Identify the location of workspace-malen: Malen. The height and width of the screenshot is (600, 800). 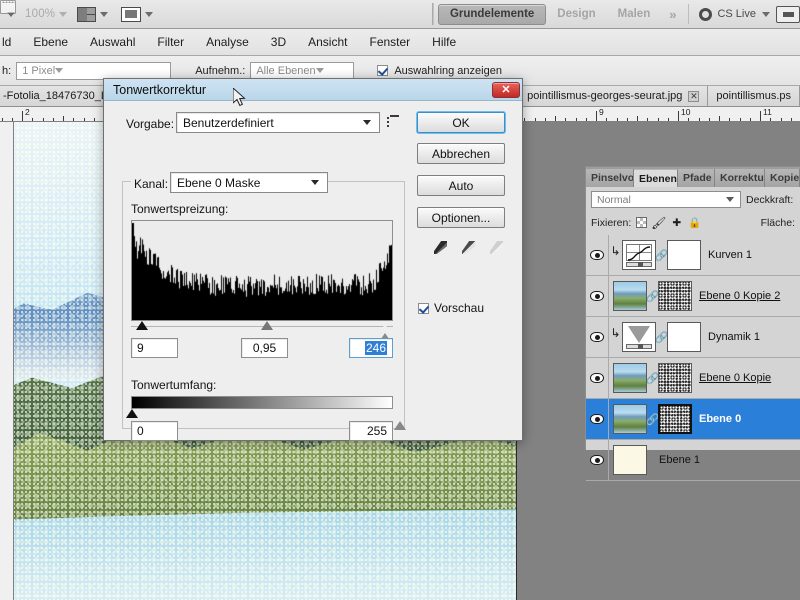
(634, 14).